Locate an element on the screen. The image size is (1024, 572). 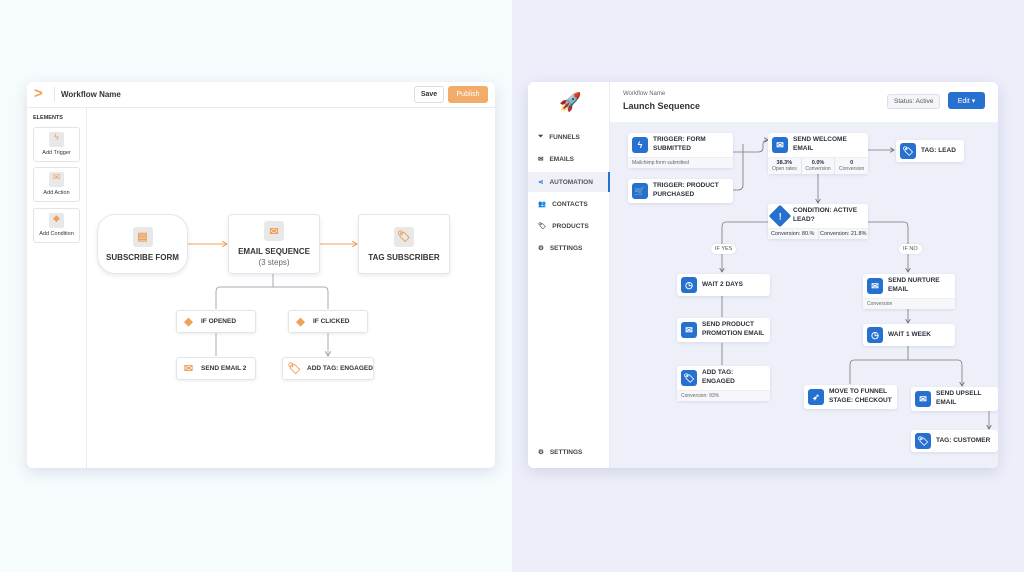
bolt-icon: ϟ is located at coordinates (640, 144).